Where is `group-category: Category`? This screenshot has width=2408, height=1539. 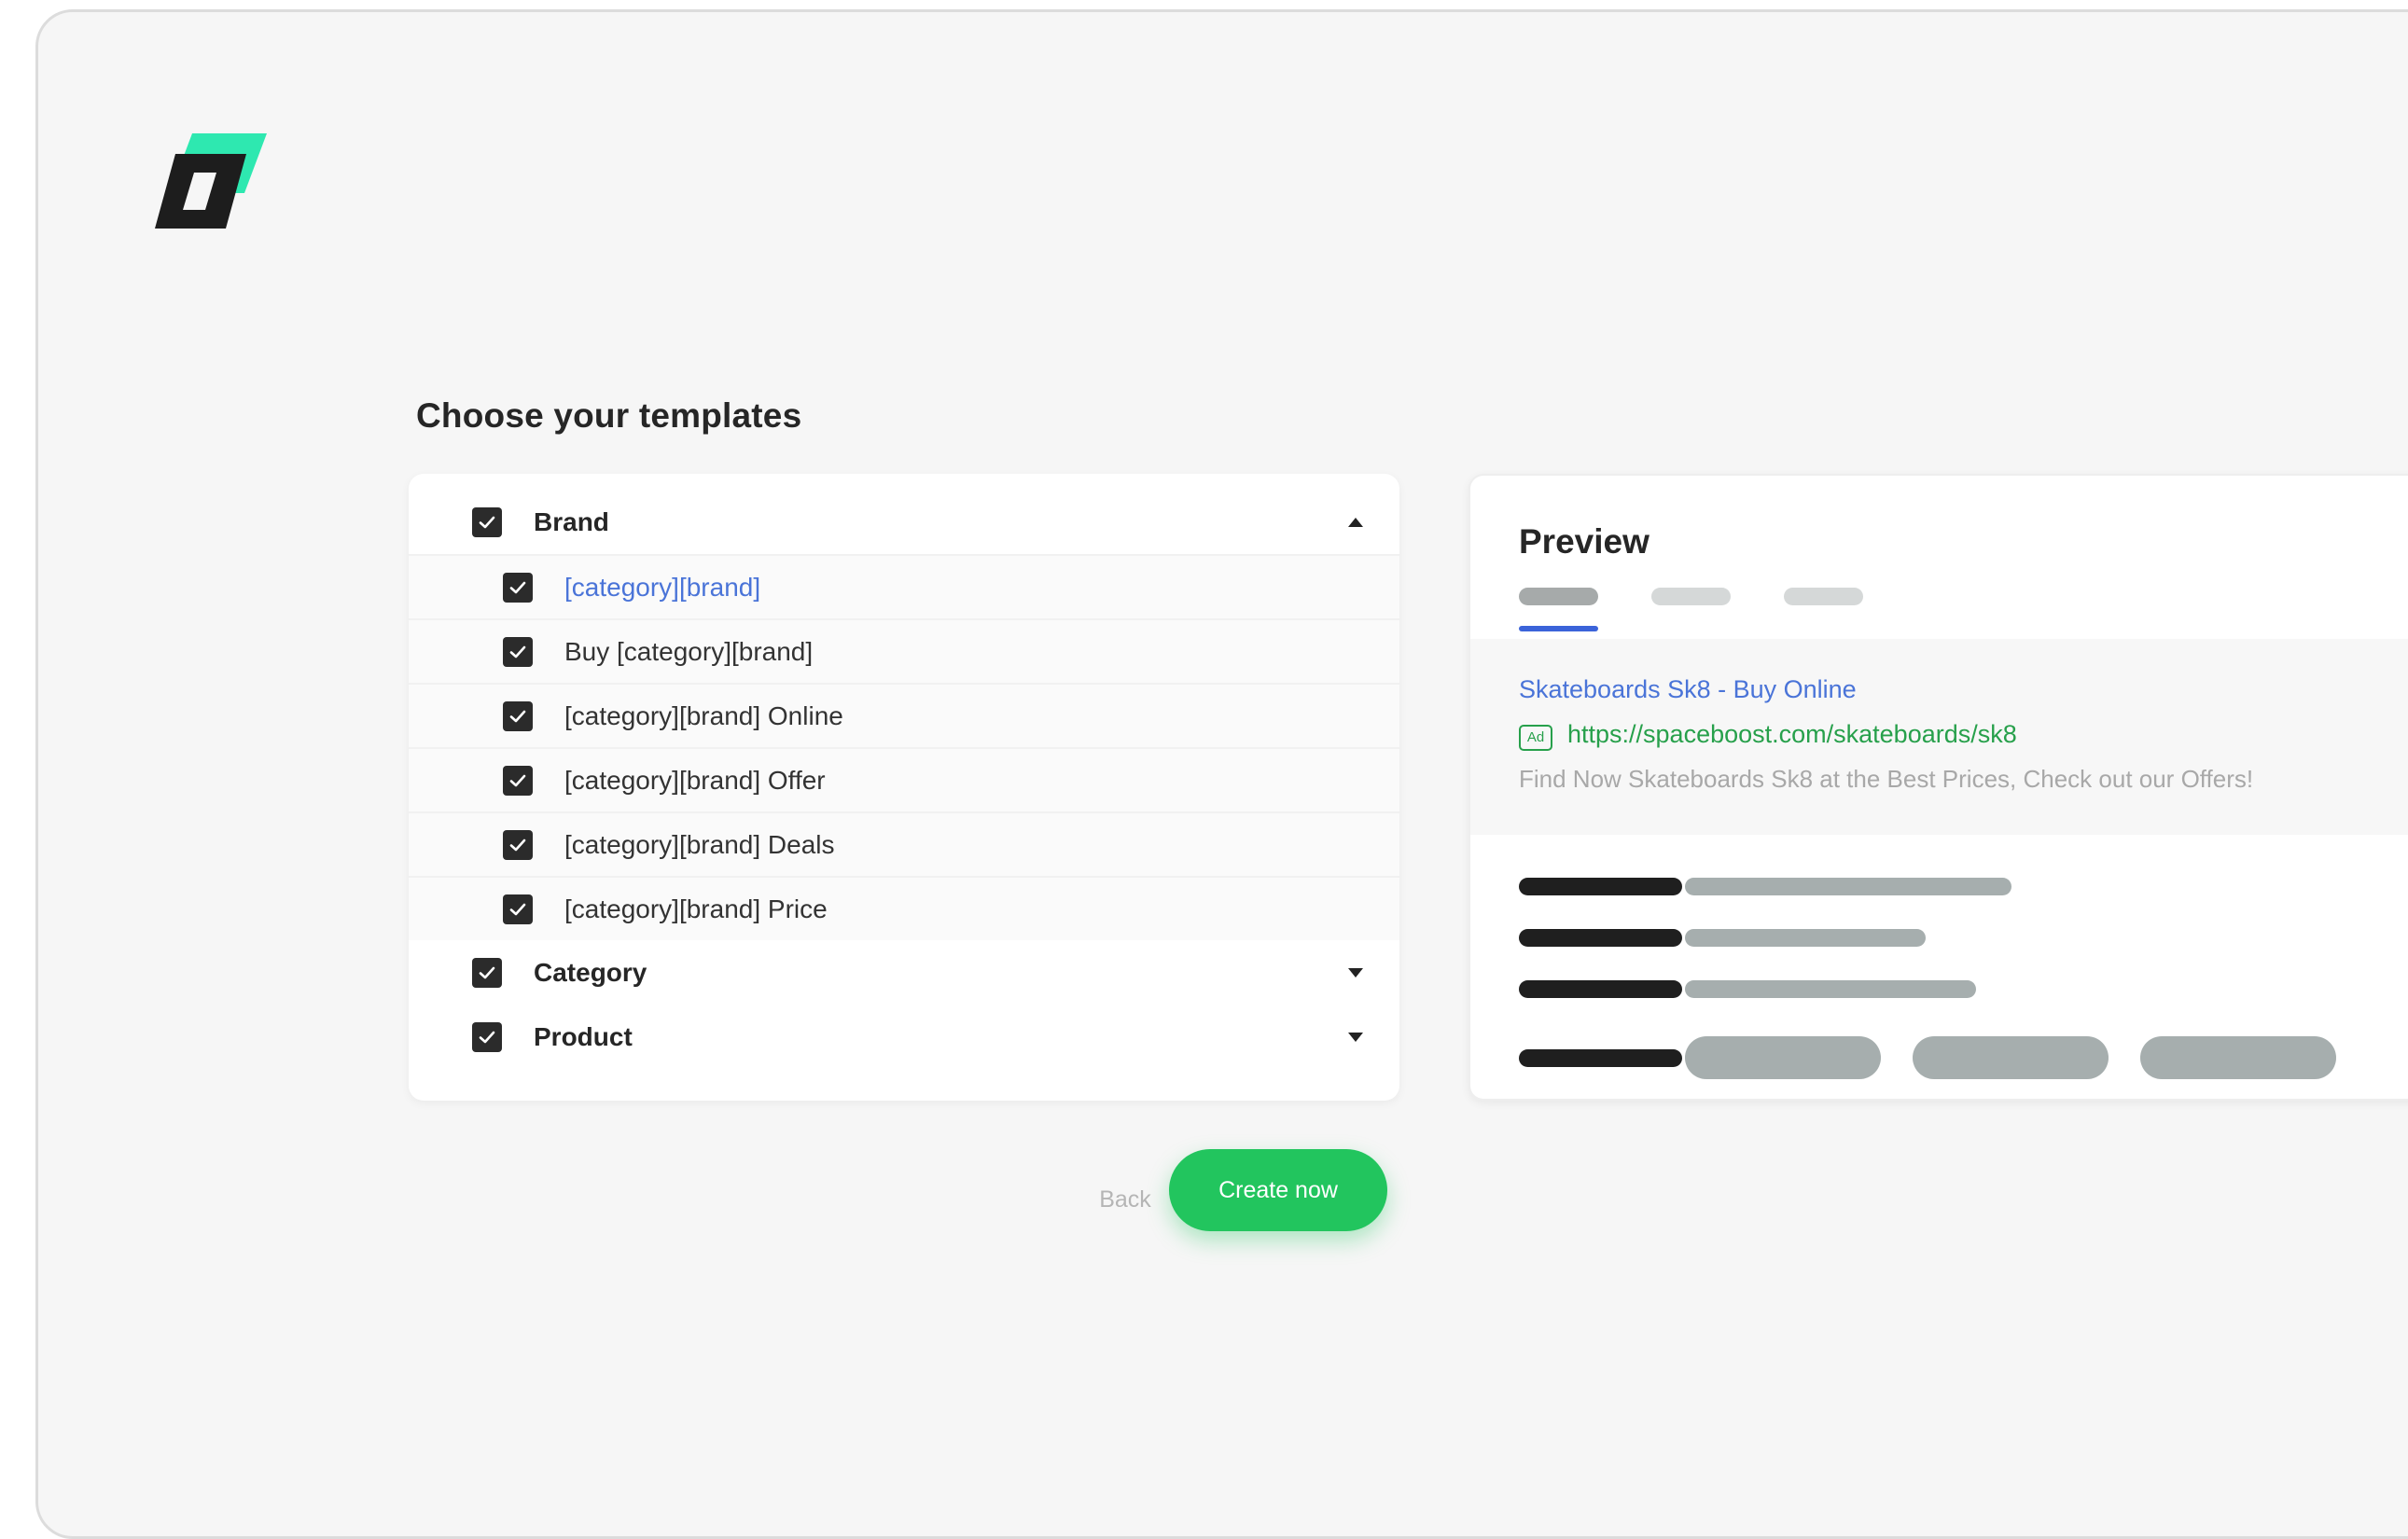
group-category: Category is located at coordinates (904, 972).